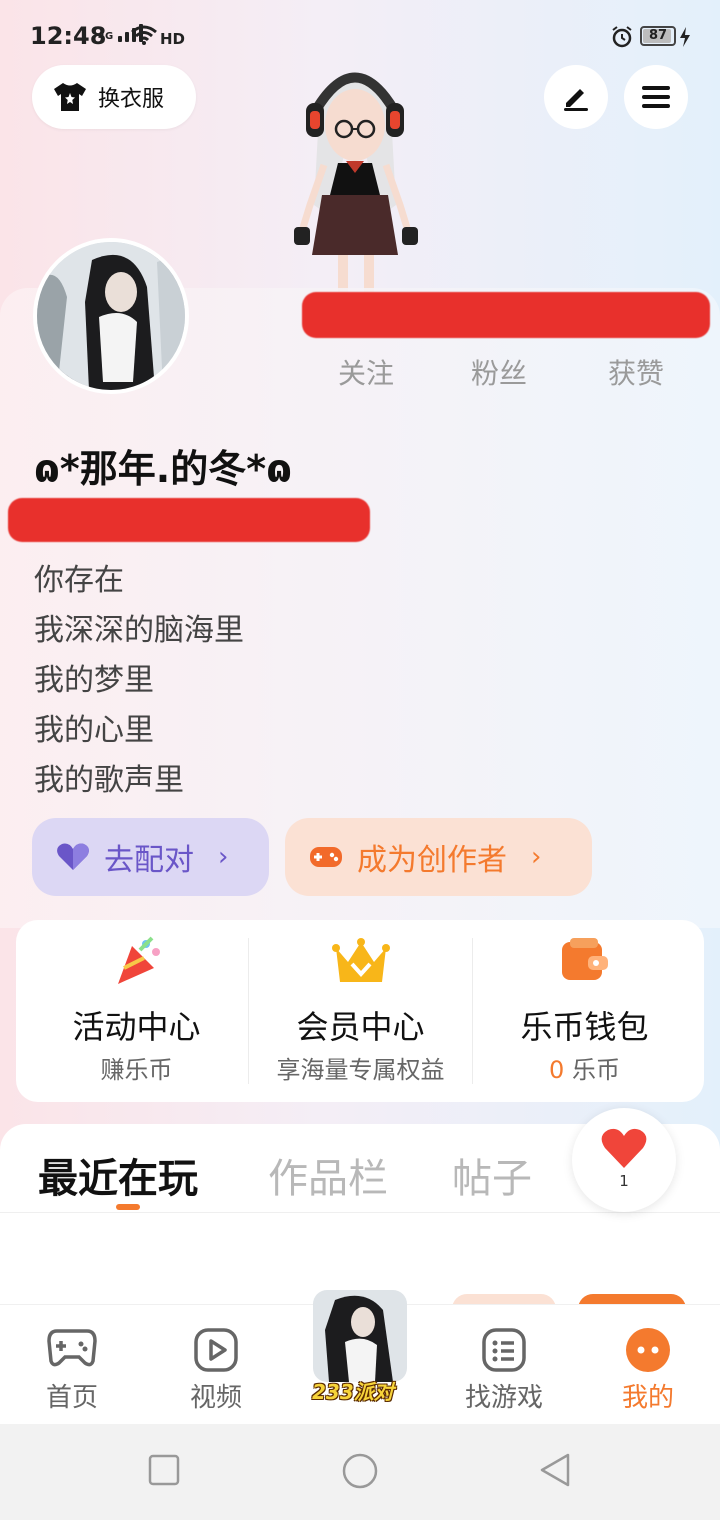  What do you see at coordinates (595, 1070) in the screenshot?
I see `coin-unit: 乐币` at bounding box center [595, 1070].